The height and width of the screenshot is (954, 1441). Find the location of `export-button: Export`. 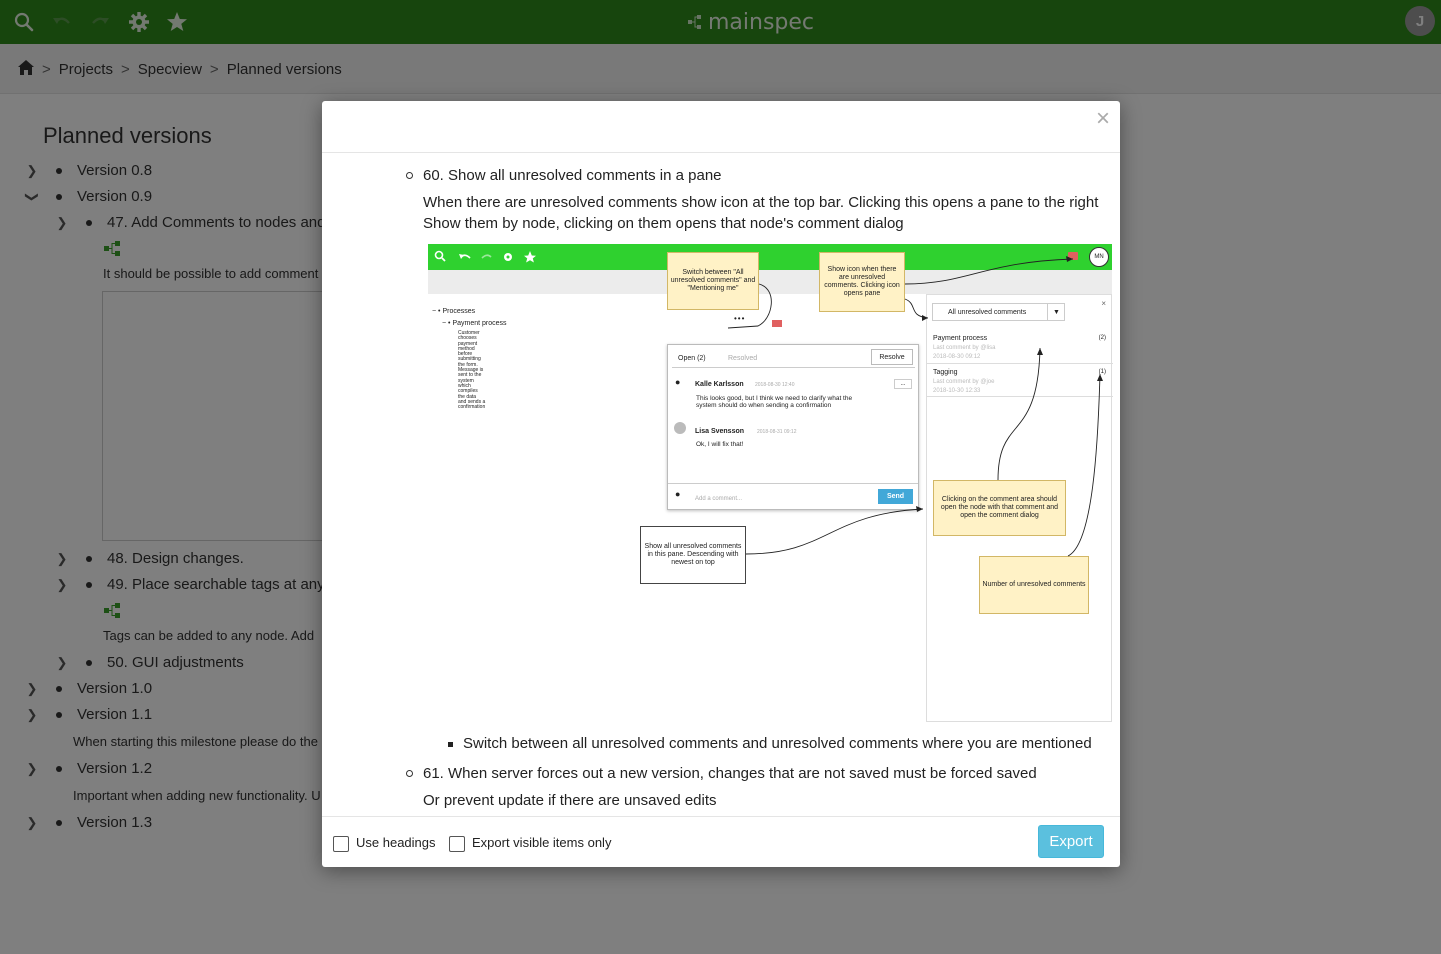

export-button: Export is located at coordinates (1071, 841).